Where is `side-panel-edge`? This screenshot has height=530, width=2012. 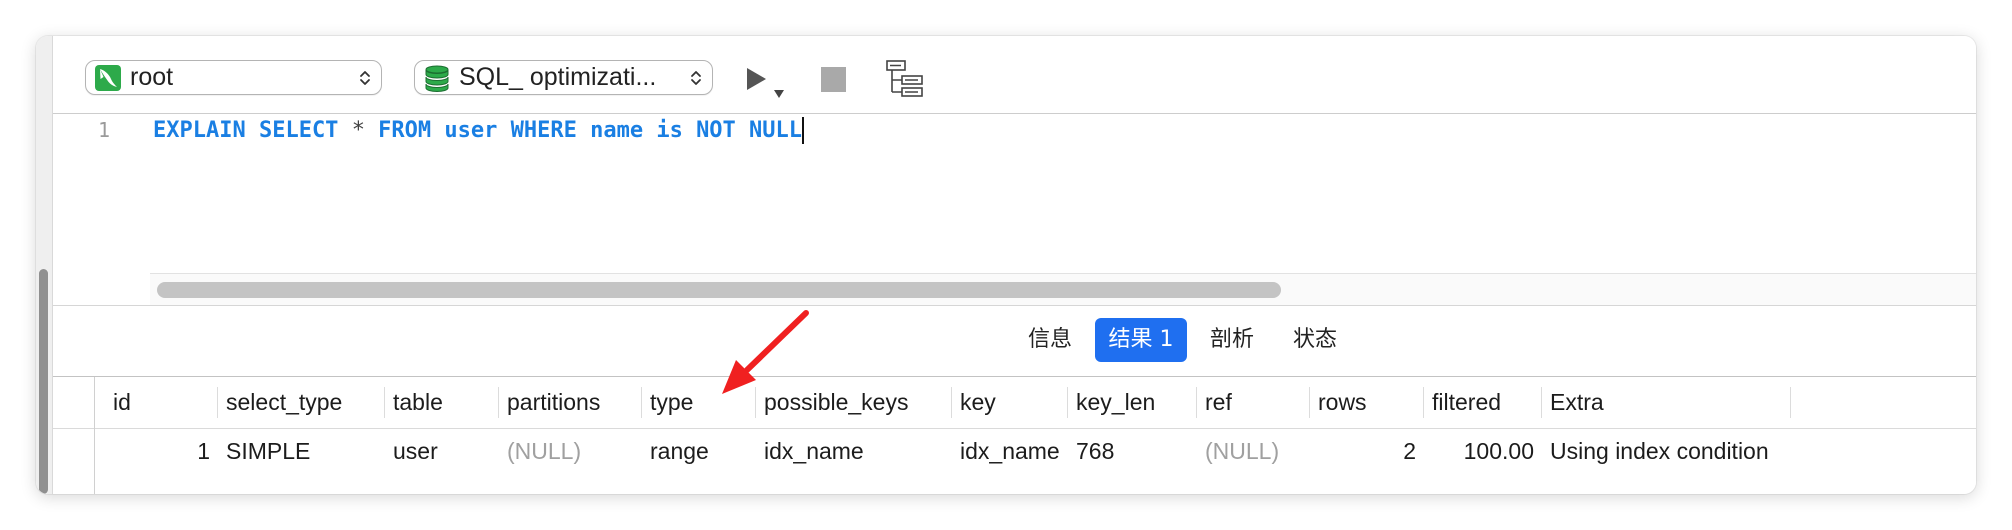 side-panel-edge is located at coordinates (44, 265).